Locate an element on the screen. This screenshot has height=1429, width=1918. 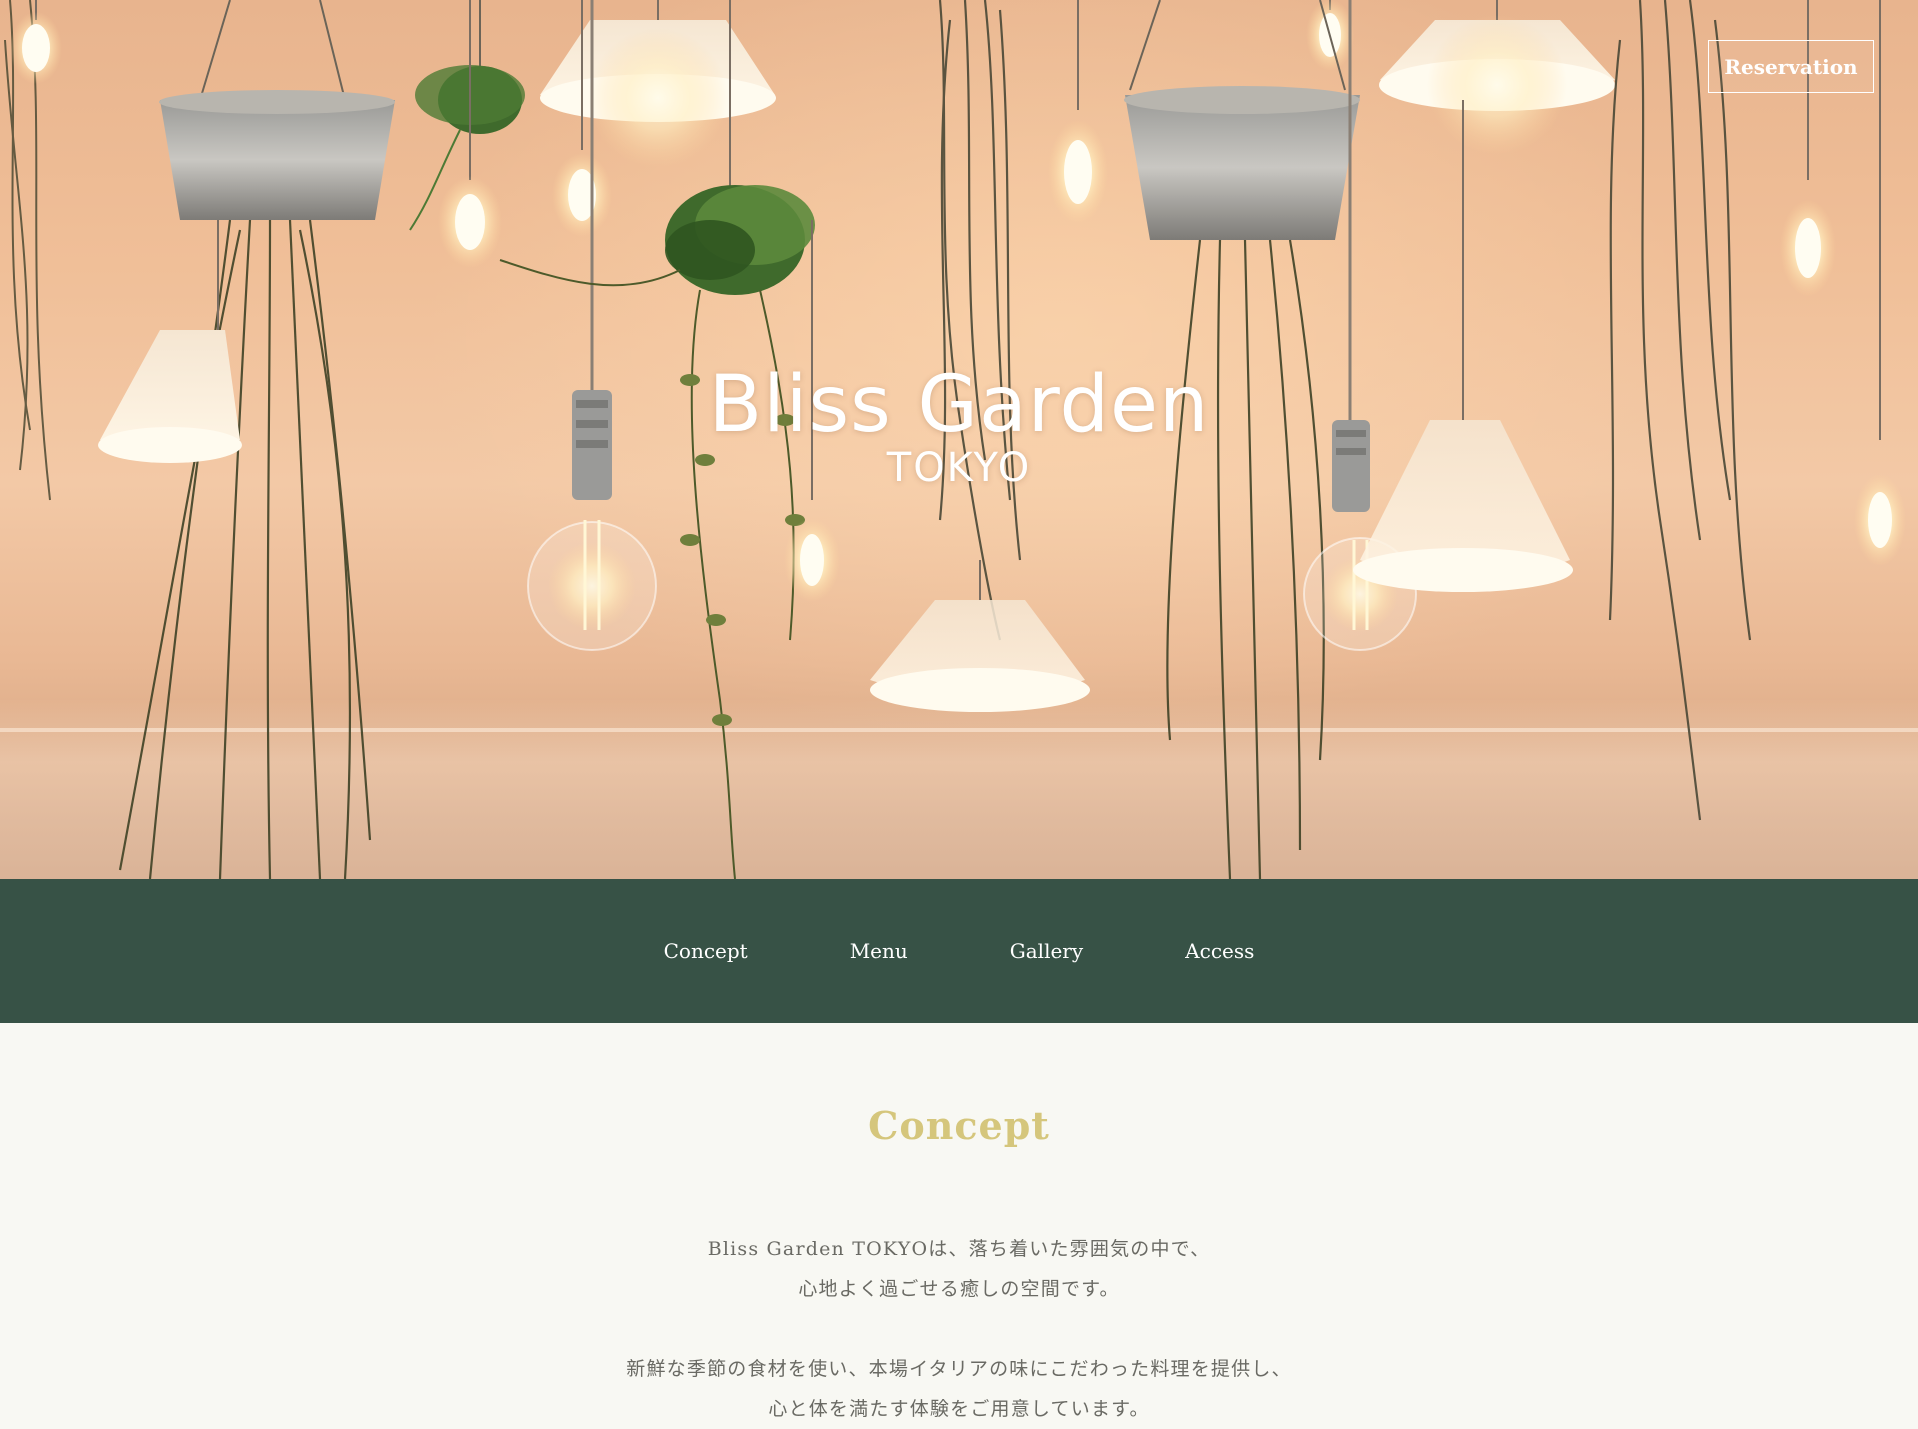
concept-text-line: 心と体を満たす体験をご用意しています。 is located at coordinates (959, 1409).